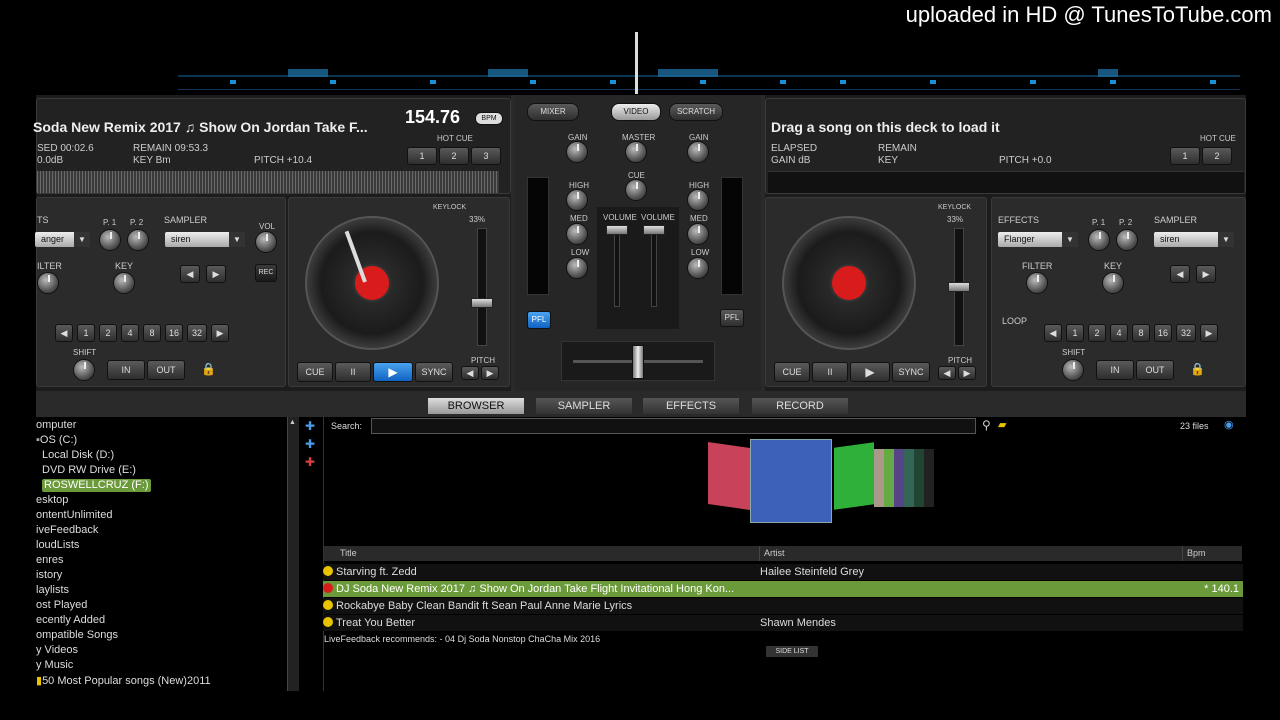 The image size is (1280, 720). What do you see at coordinates (205, 239) in the screenshot?
I see `left-sampler-select: siren ▼` at bounding box center [205, 239].